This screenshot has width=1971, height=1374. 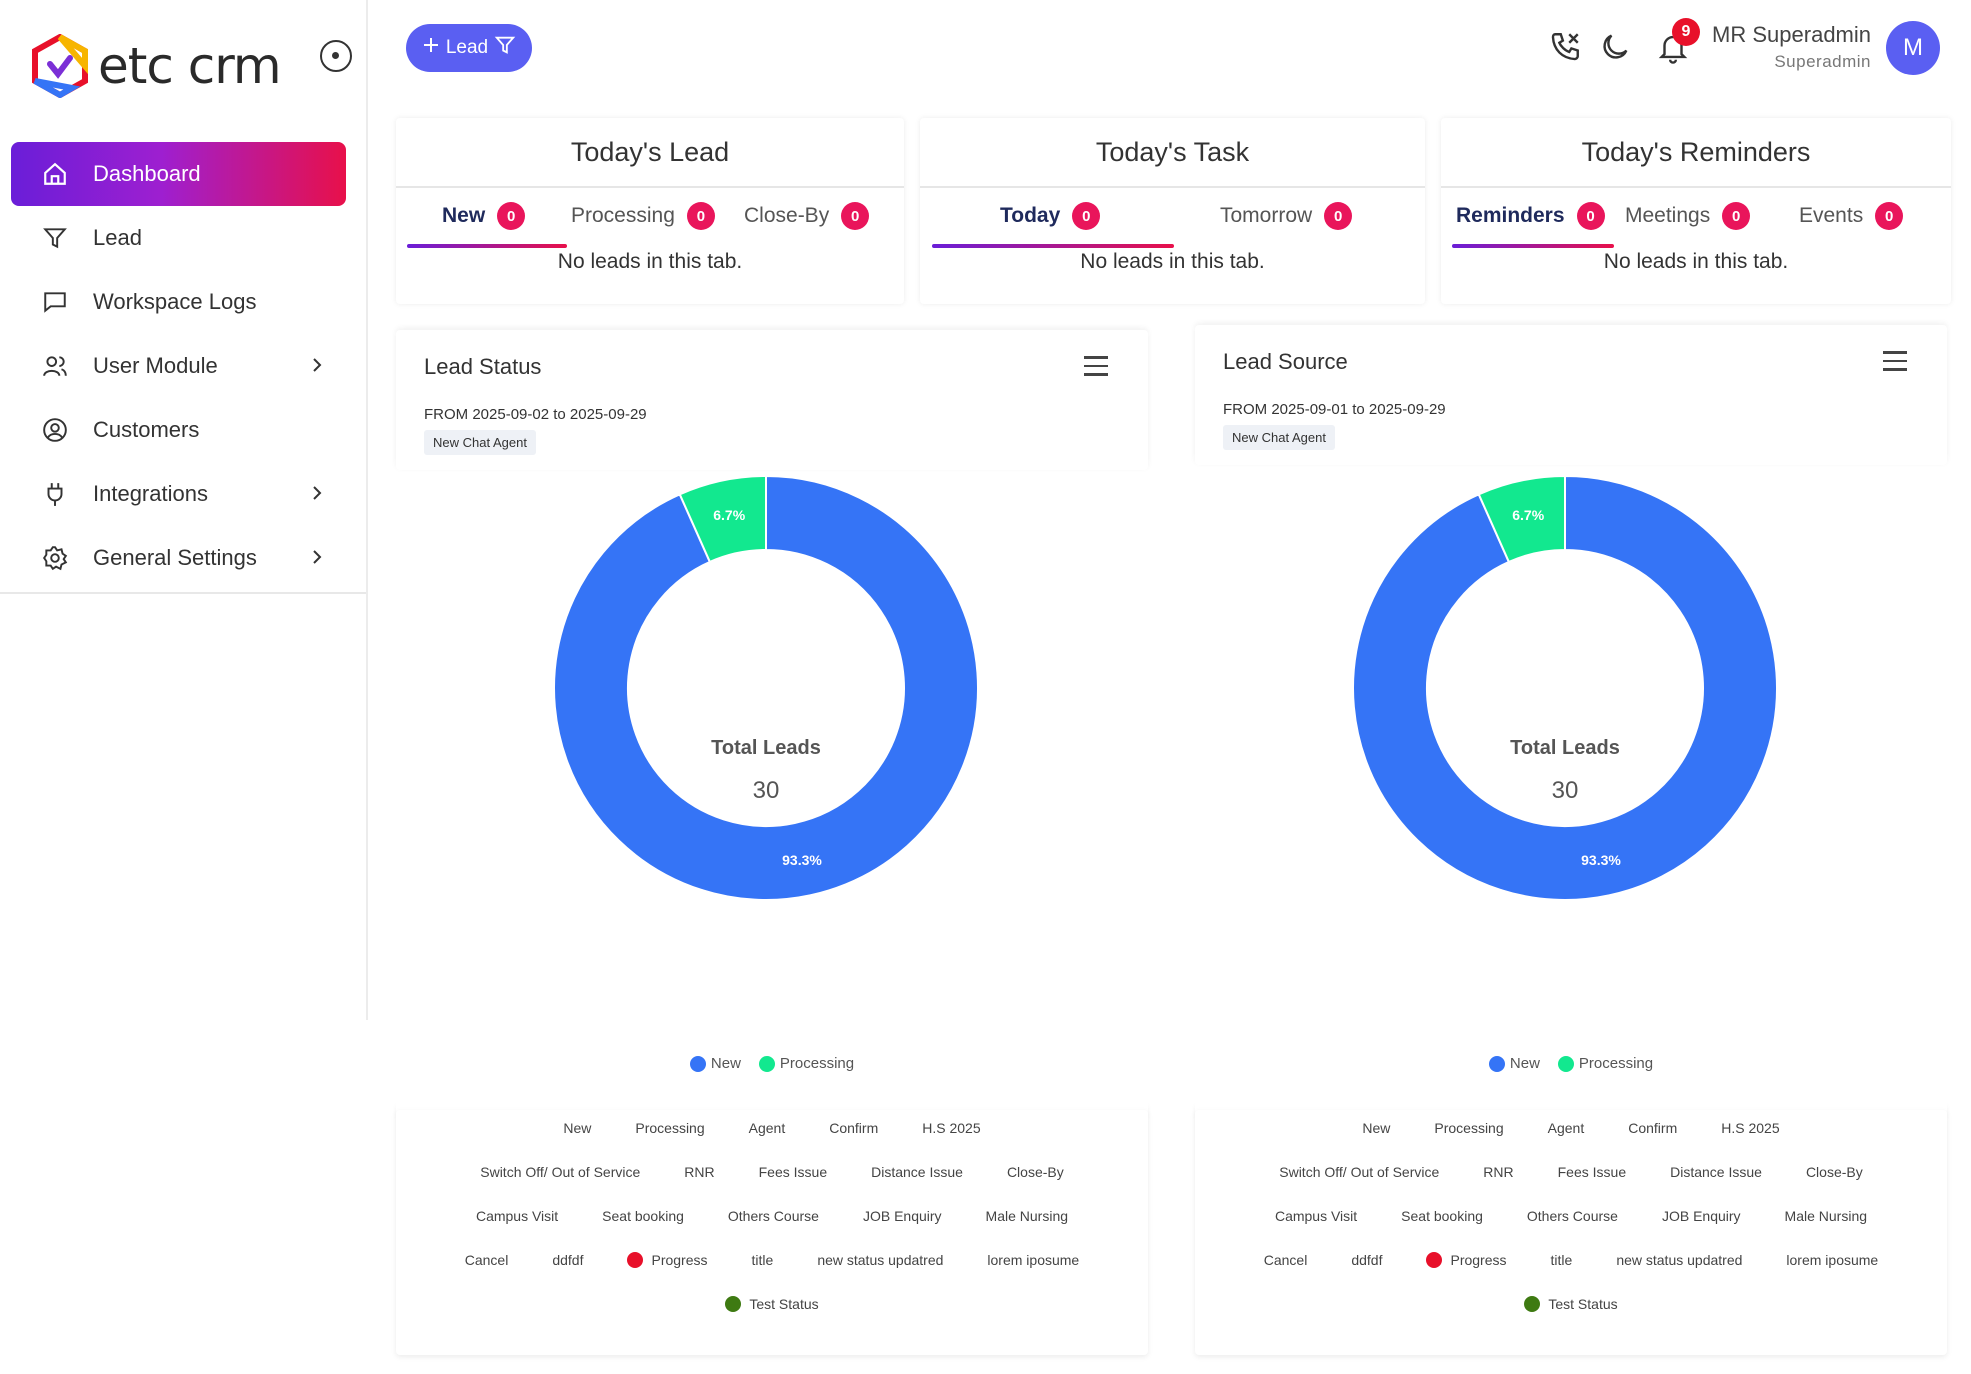 I want to click on tab-today: Today 0, so click(x=1050, y=216).